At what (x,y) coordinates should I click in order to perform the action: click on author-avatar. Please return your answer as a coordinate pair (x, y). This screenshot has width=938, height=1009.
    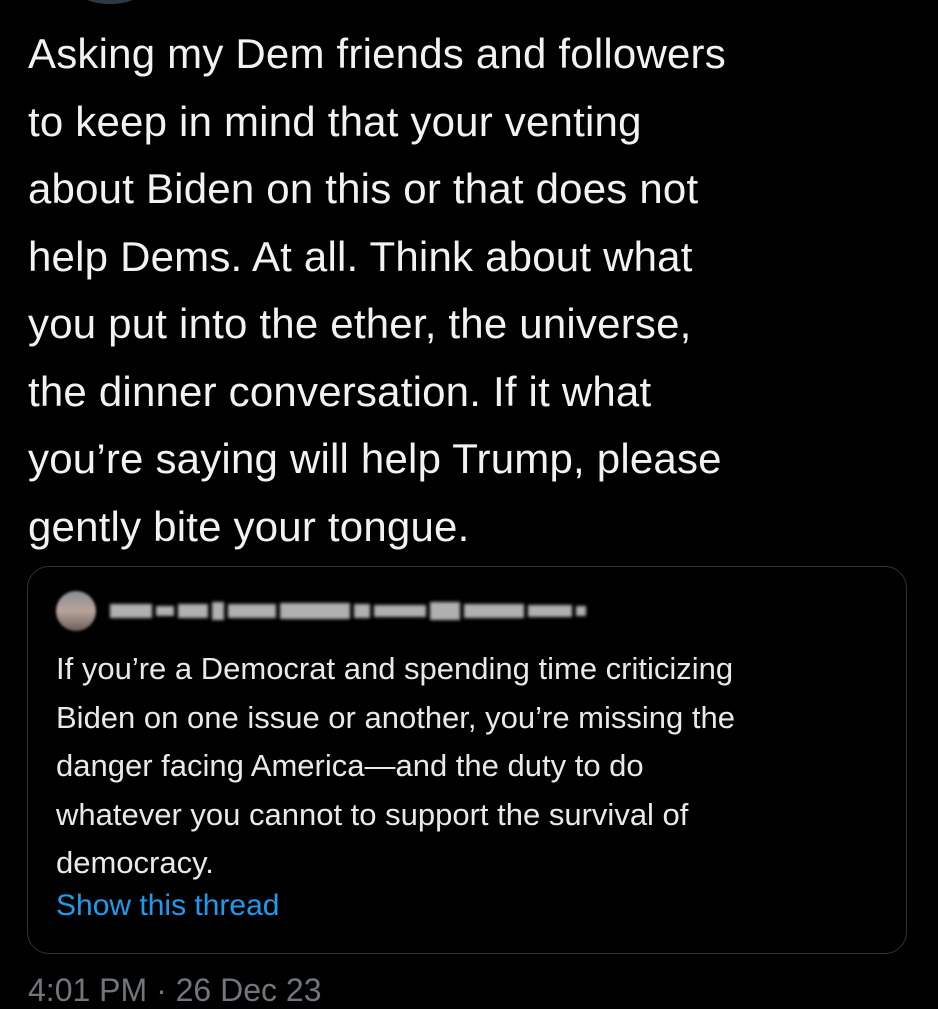
    Looking at the image, I should click on (110, 2).